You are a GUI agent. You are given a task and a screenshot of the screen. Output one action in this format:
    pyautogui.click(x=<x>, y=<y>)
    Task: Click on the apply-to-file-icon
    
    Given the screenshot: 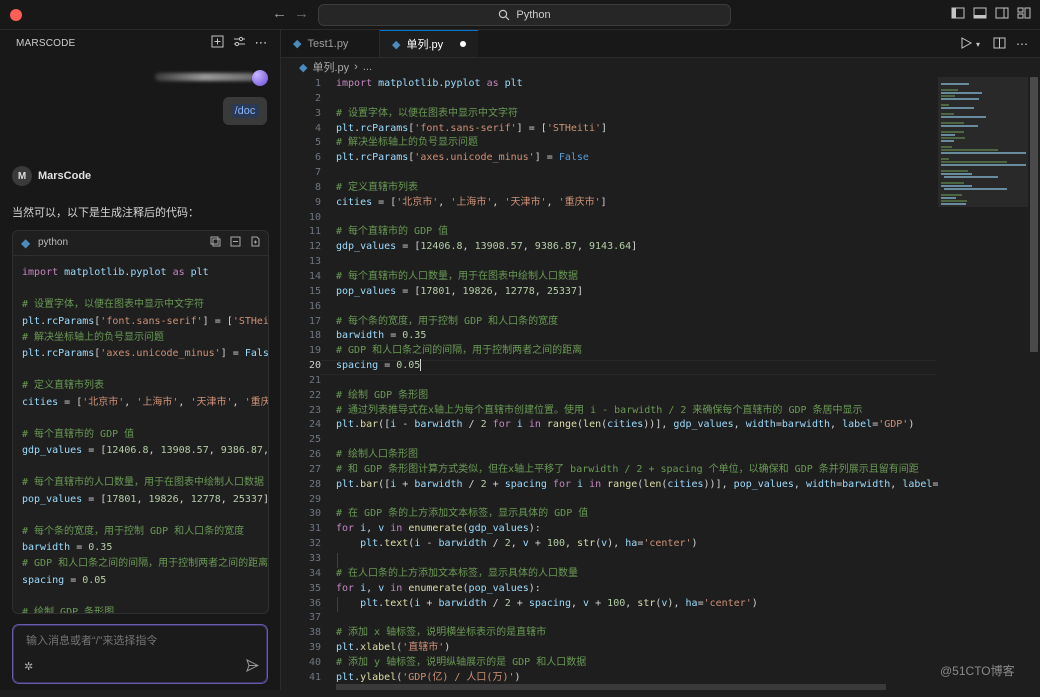 What is the action you would take?
    pyautogui.click(x=255, y=242)
    